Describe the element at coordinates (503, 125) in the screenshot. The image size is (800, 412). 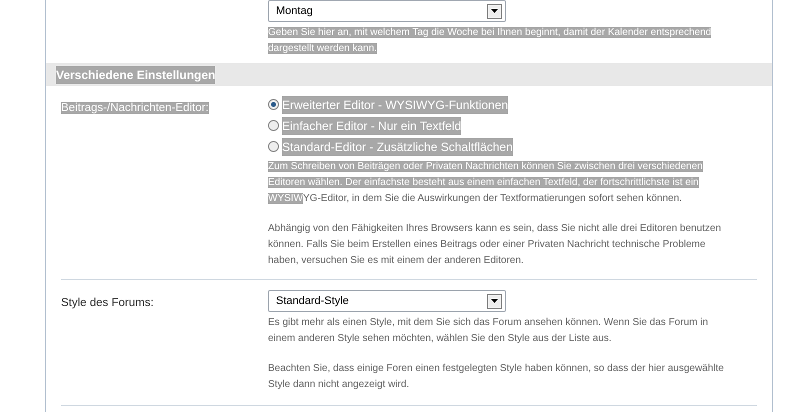
I see `radio-option: Einfacher Editor - Nur ein Textfeld` at that location.